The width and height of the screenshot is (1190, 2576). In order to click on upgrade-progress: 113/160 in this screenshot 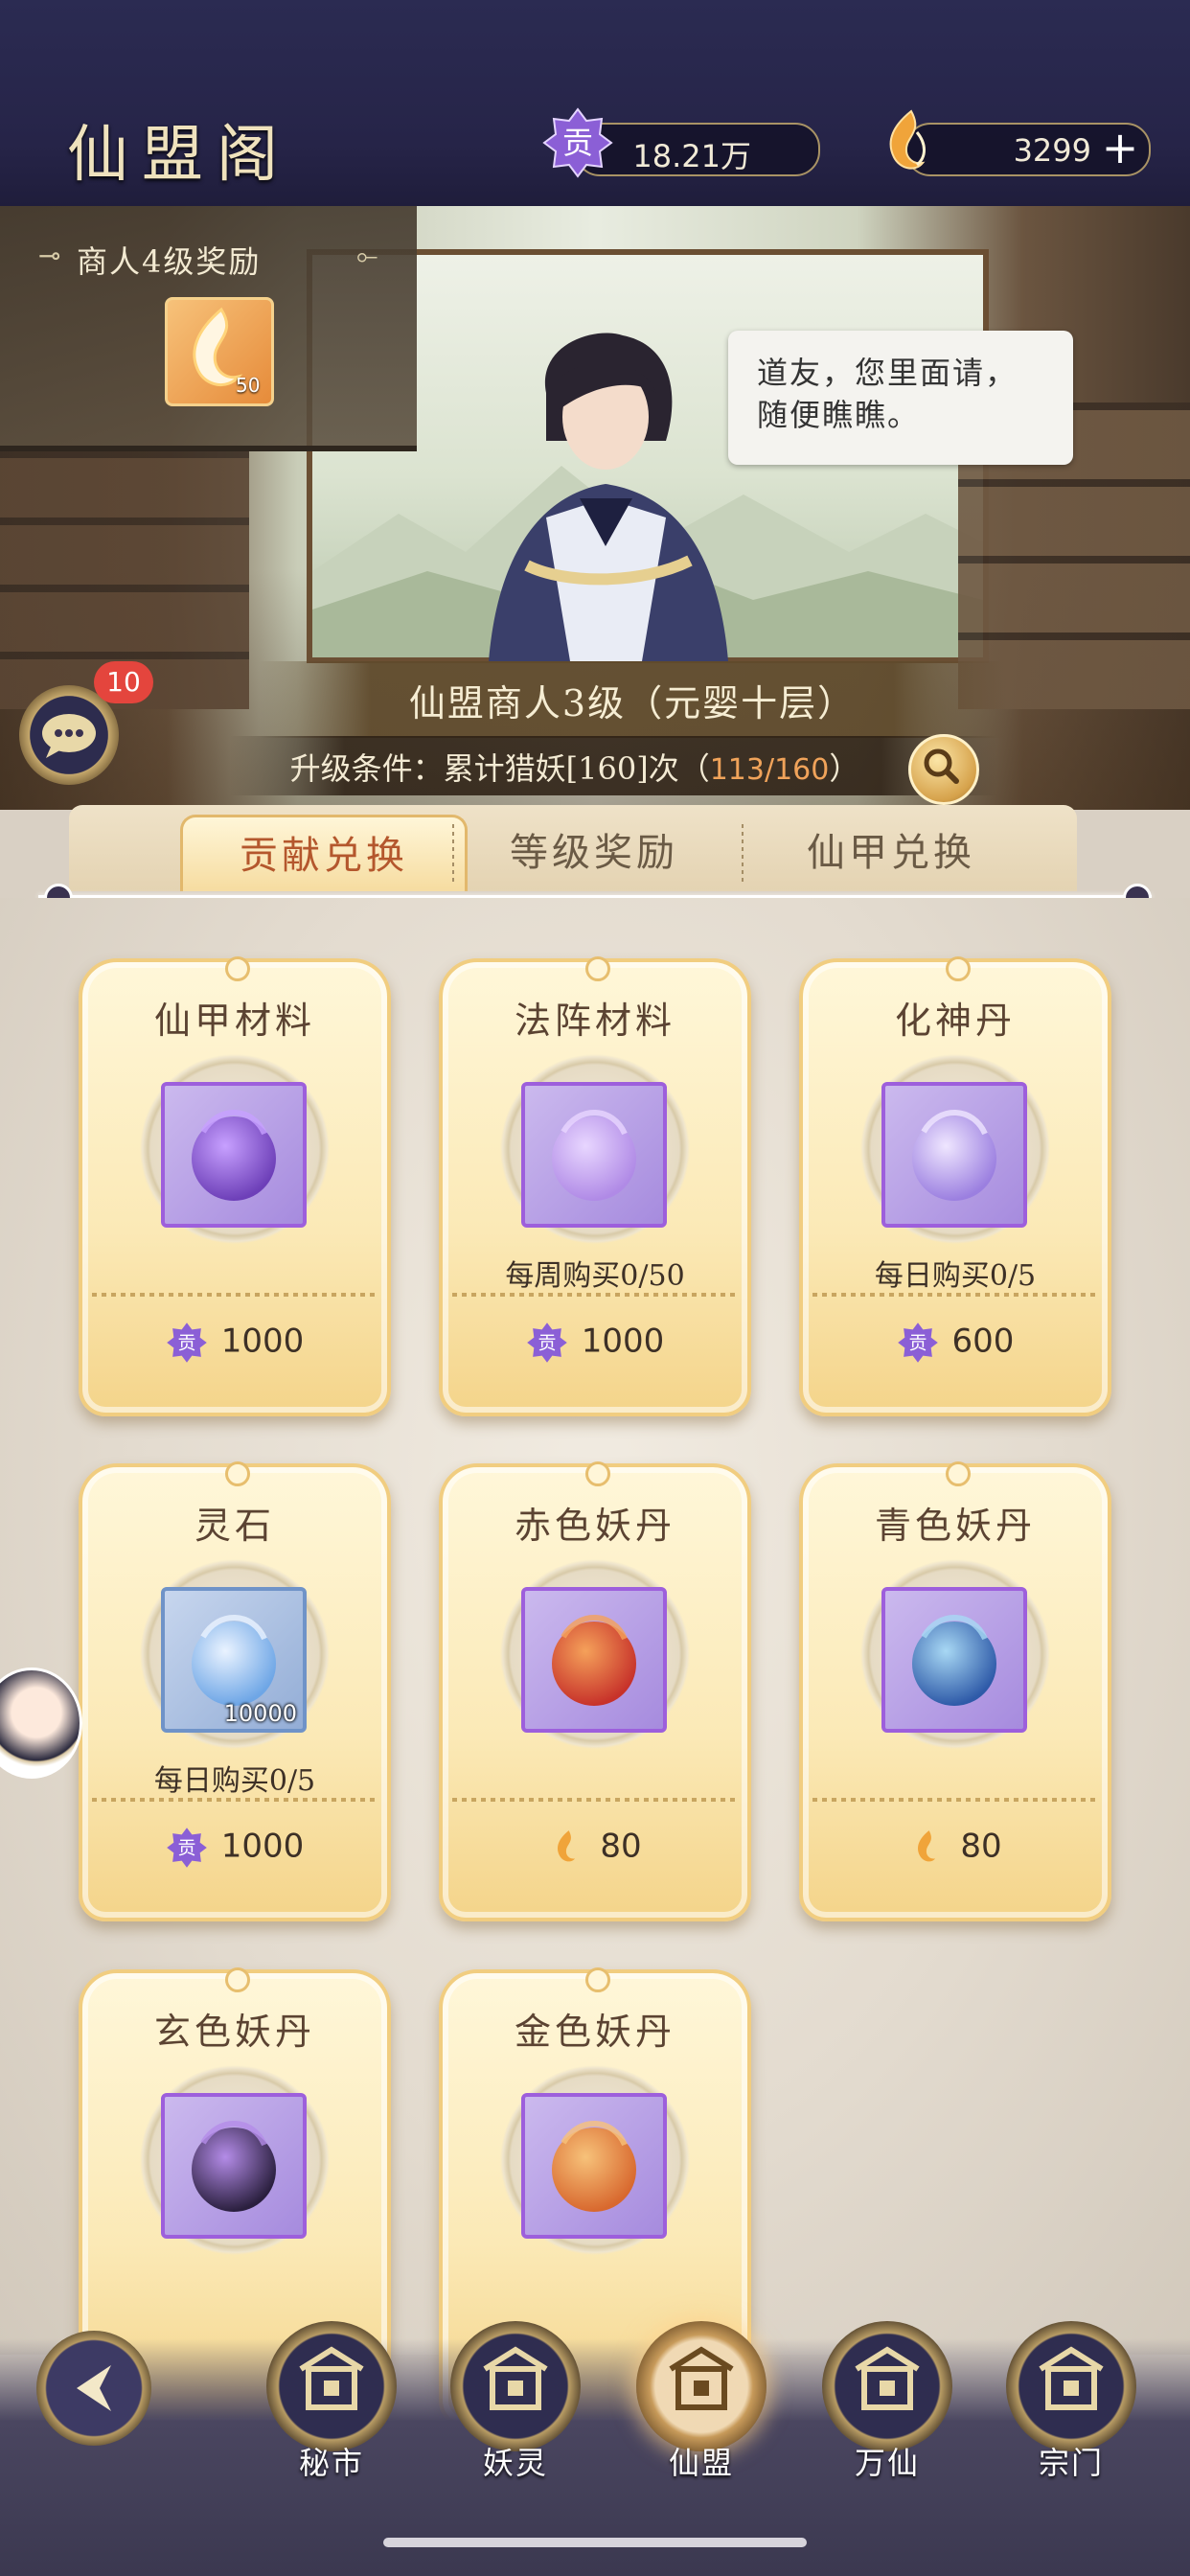, I will do `click(770, 770)`.